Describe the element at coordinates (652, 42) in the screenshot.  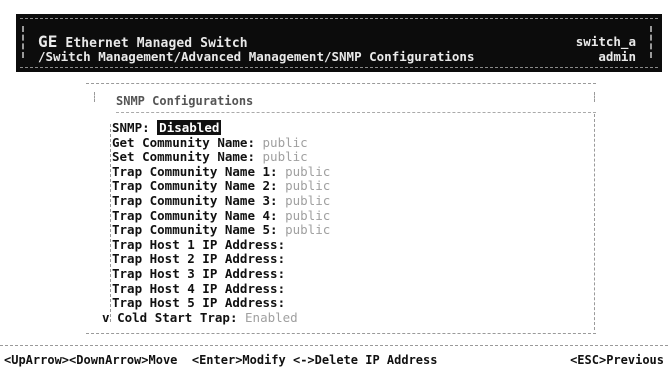
I see `header-right-border` at that location.